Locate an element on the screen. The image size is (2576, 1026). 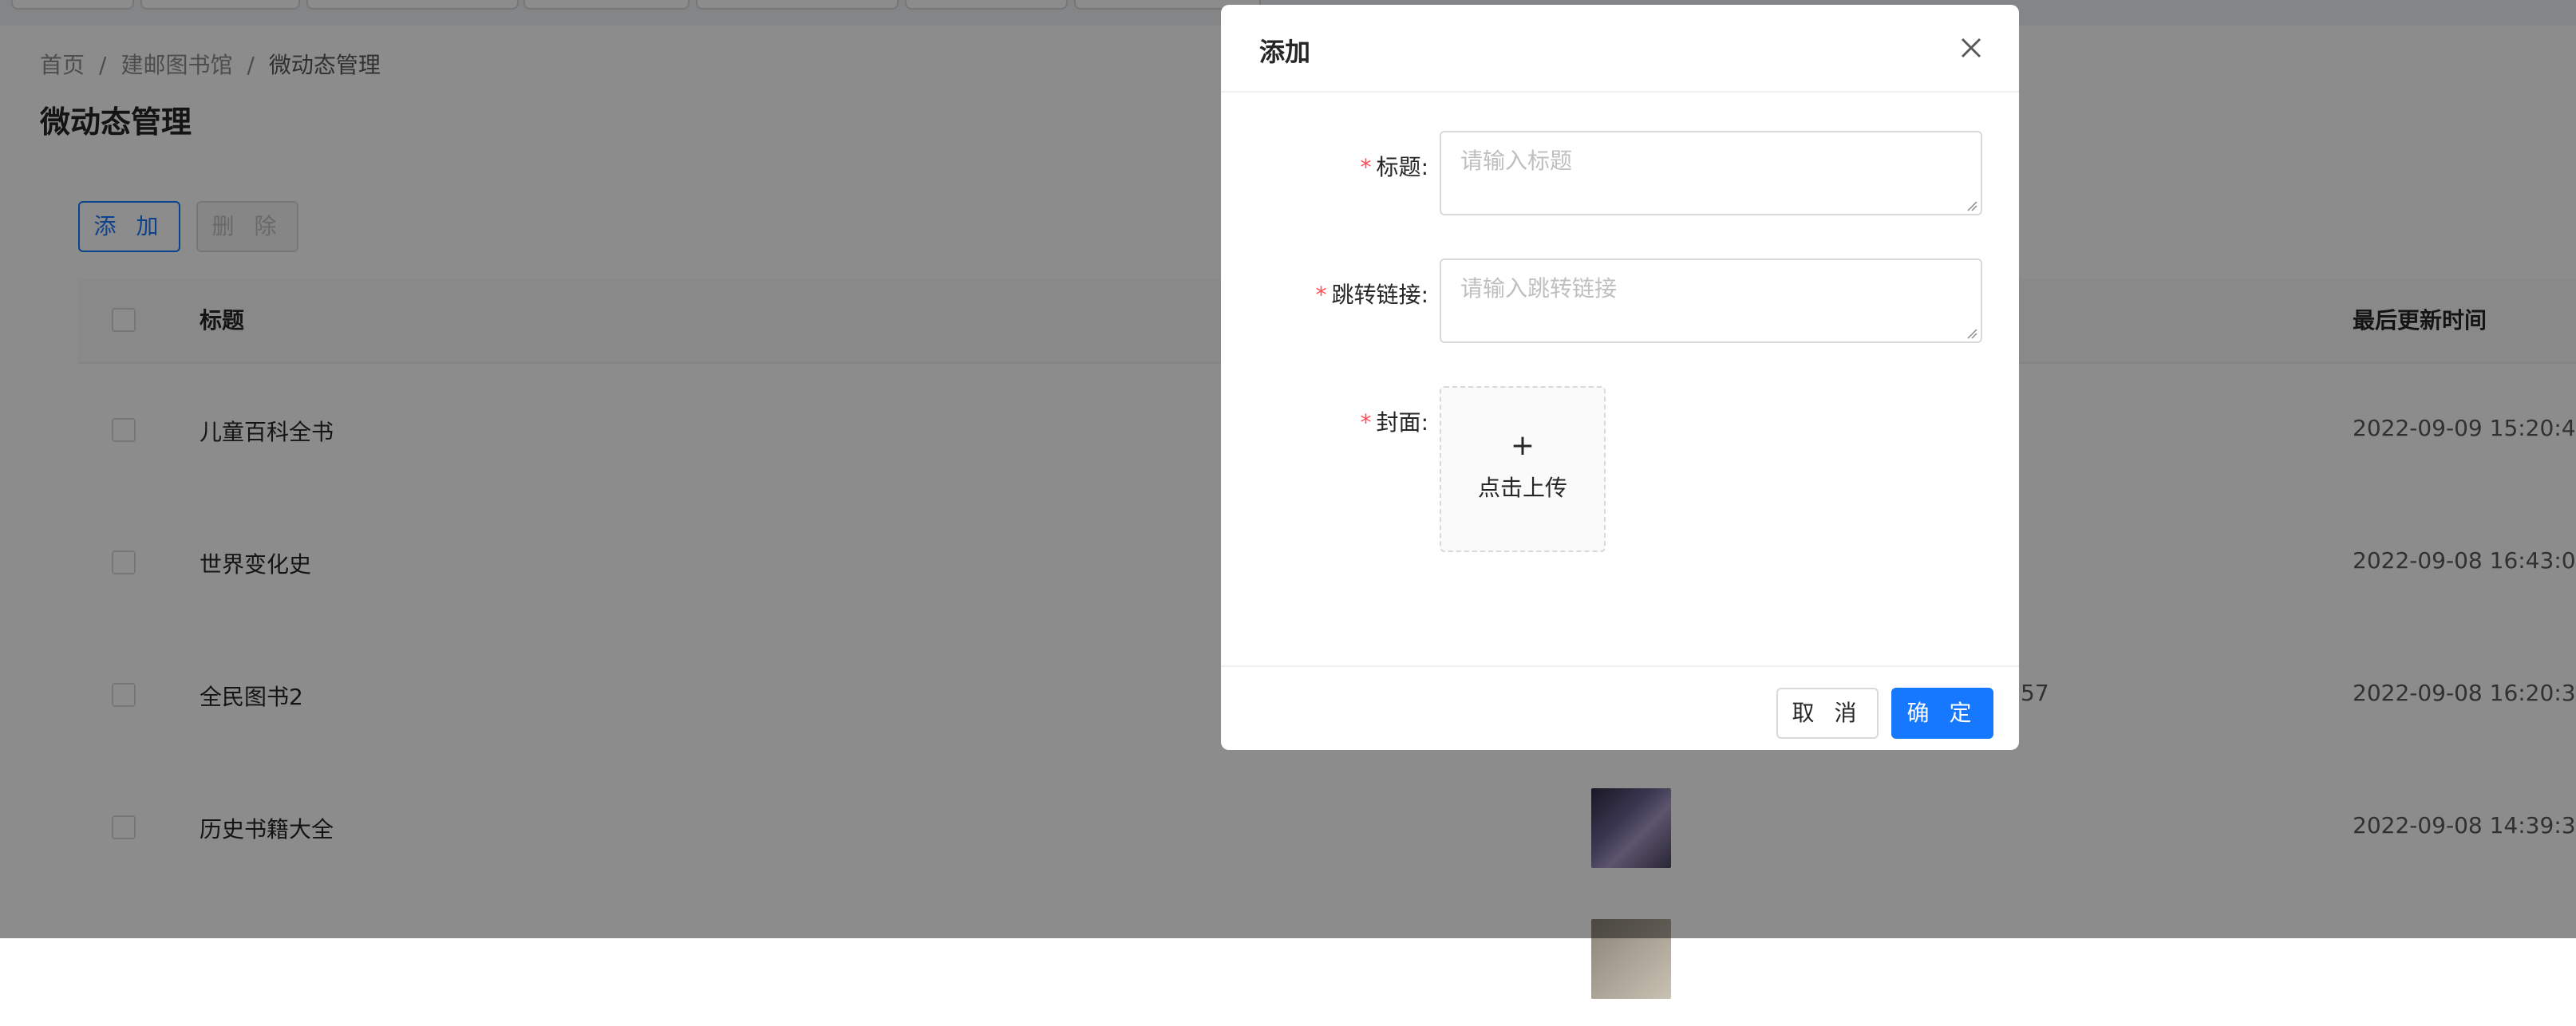
cover-label-text: 封面 is located at coordinates (1398, 423).